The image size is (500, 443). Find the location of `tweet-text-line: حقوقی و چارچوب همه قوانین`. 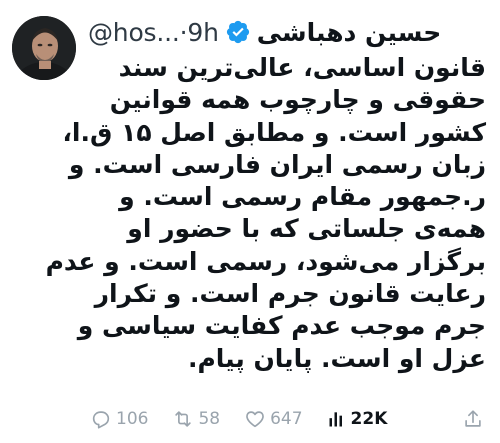

tweet-text-line: حقوقی و چارچوب همه قوانین is located at coordinates (297, 100).